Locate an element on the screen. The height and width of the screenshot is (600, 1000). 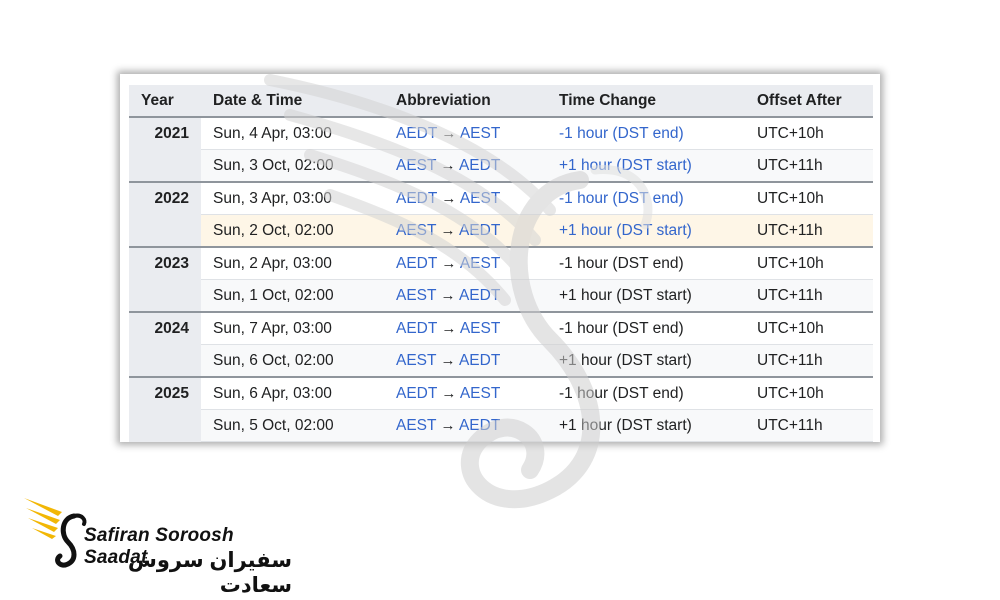
brand-name-fa: سفیران سروش سعادت is located at coordinates (209, 573).